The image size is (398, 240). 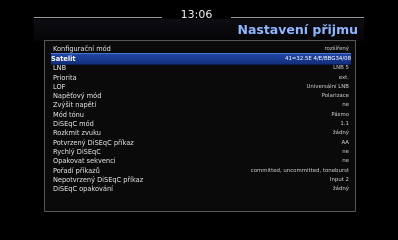 I want to click on setting-label: Rozkmit zvuku, so click(x=77, y=133).